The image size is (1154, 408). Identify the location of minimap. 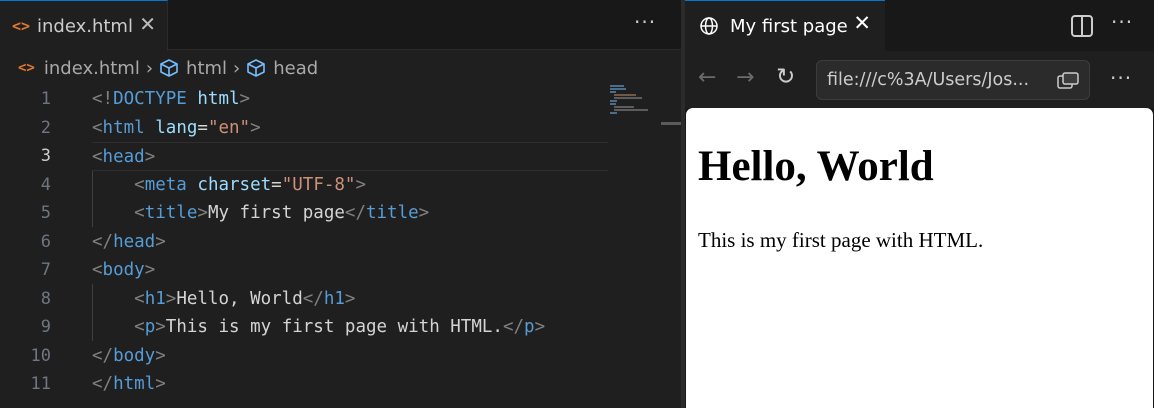
(635, 100).